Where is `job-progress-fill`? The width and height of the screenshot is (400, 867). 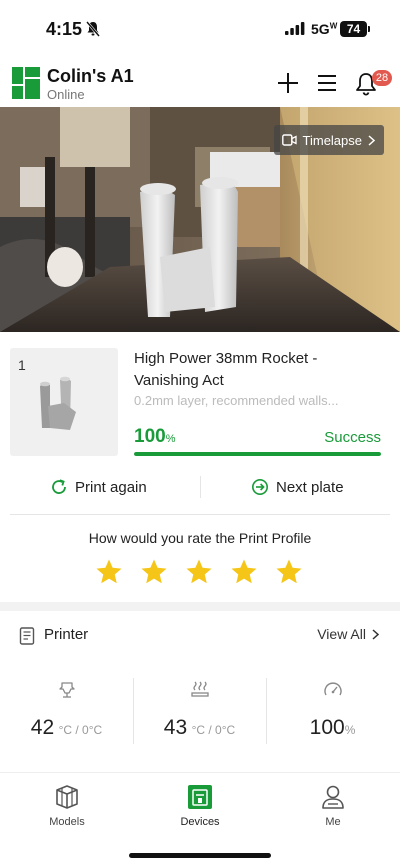 job-progress-fill is located at coordinates (257, 454).